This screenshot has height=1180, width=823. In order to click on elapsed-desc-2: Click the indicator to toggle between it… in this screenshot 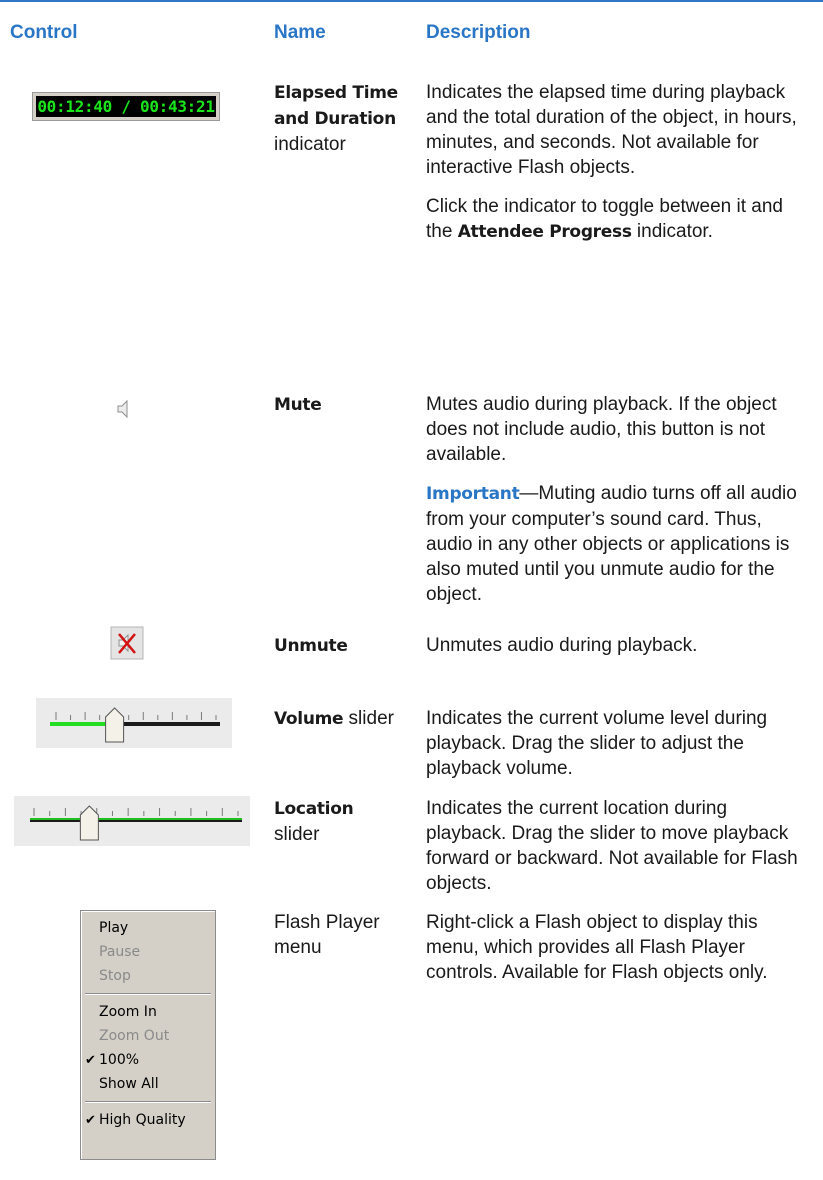, I will do `click(618, 219)`.